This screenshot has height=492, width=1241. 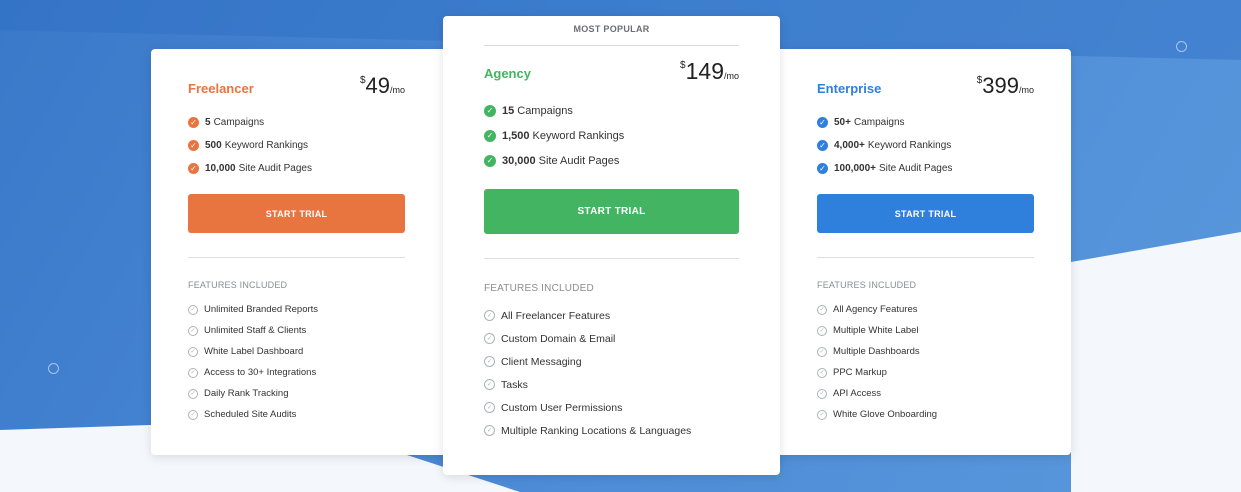 I want to click on plan-name: Freelancer, so click(x=221, y=88).